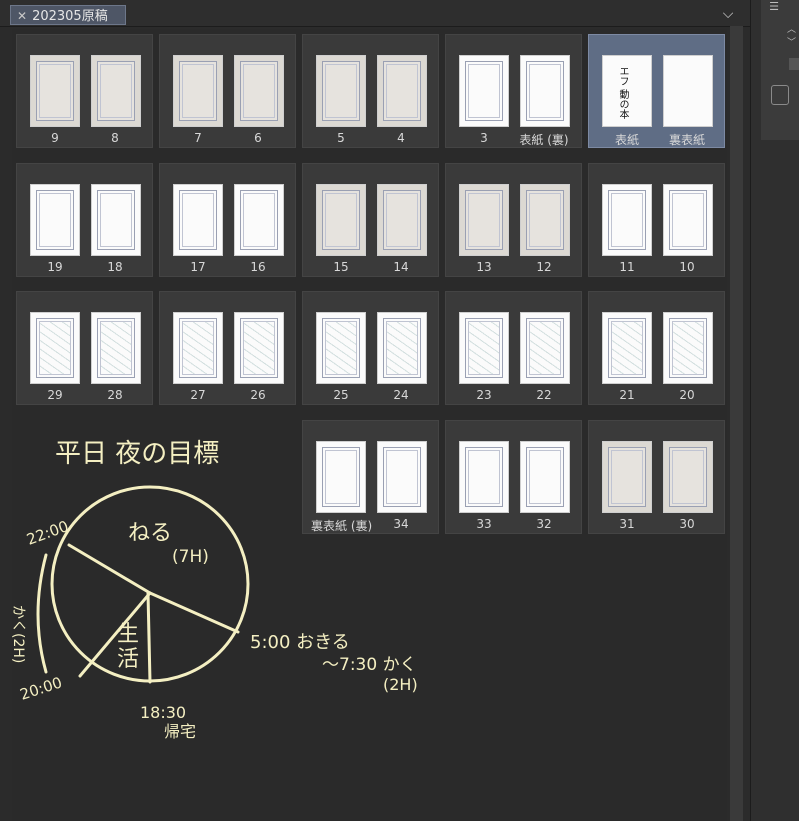 The width and height of the screenshot is (799, 821). I want to click on collapse-chevron-icon: ⌵, so click(728, 14).